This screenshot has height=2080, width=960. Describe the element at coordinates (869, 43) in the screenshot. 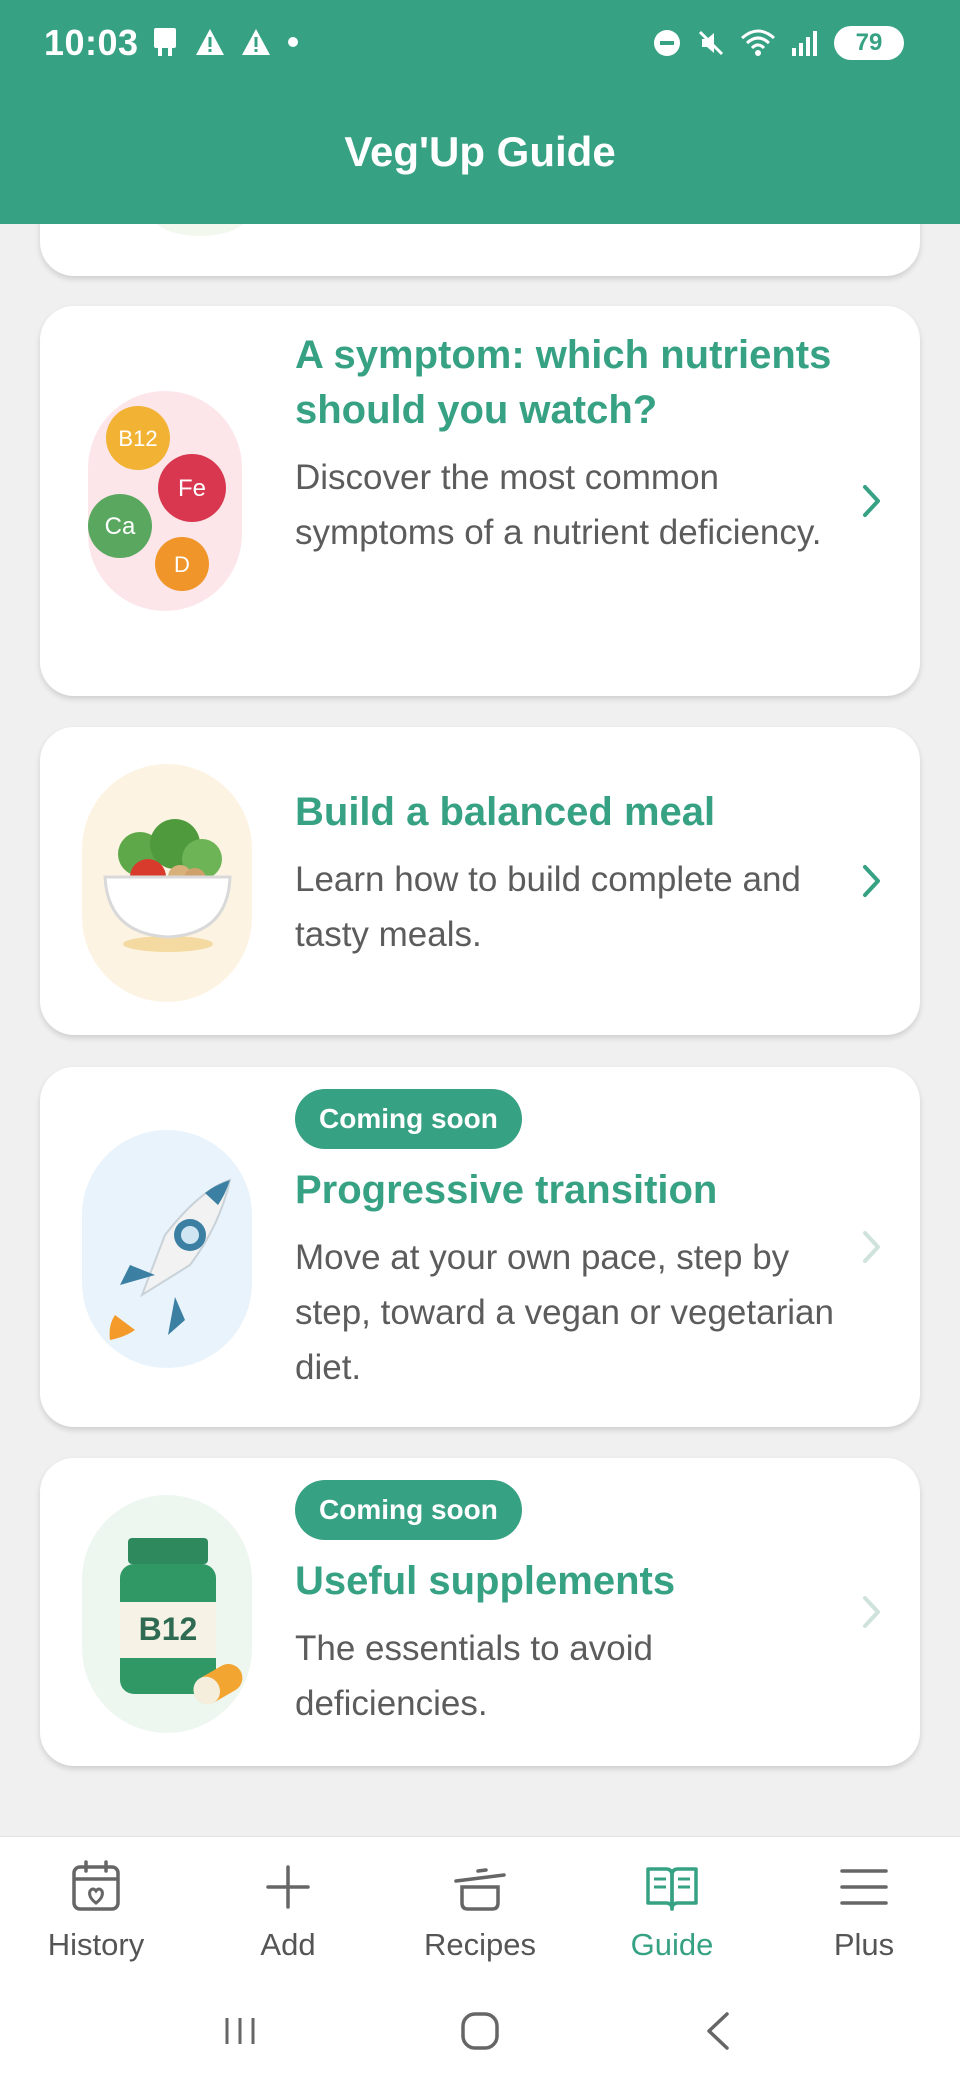

I see `battery-indicator: 79` at that location.